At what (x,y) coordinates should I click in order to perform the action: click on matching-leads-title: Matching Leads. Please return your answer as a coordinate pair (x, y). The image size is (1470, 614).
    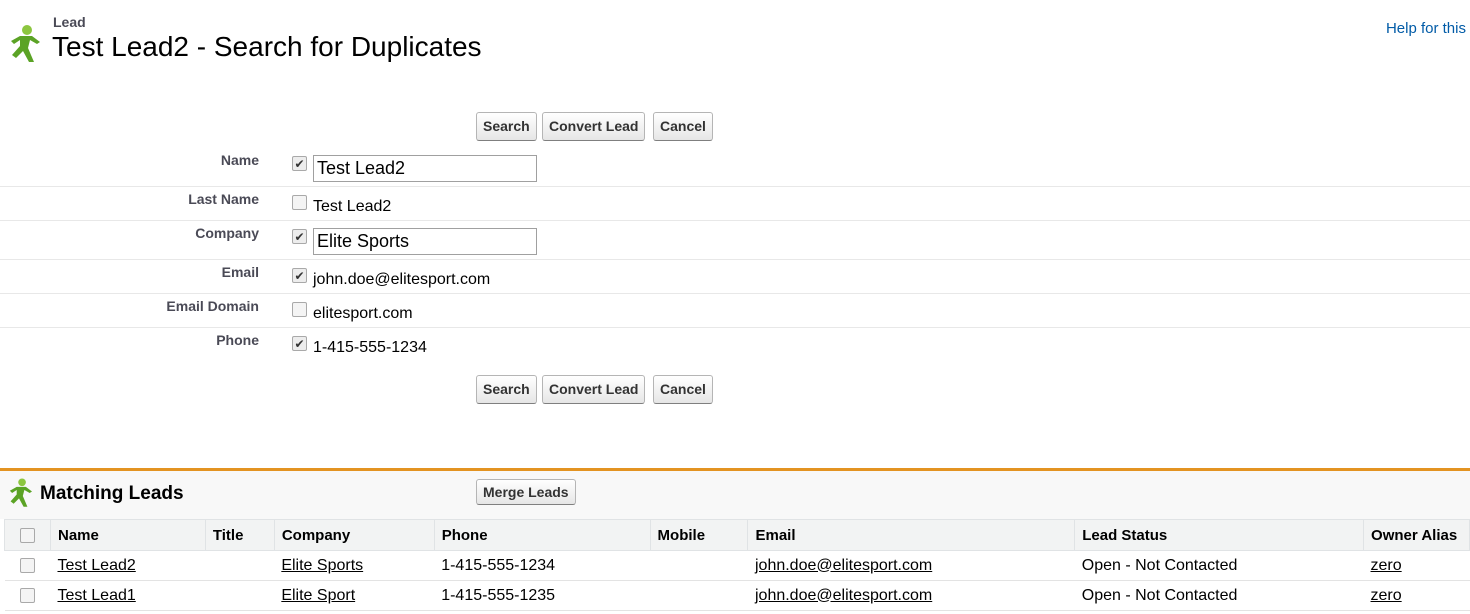
    Looking at the image, I should click on (112, 493).